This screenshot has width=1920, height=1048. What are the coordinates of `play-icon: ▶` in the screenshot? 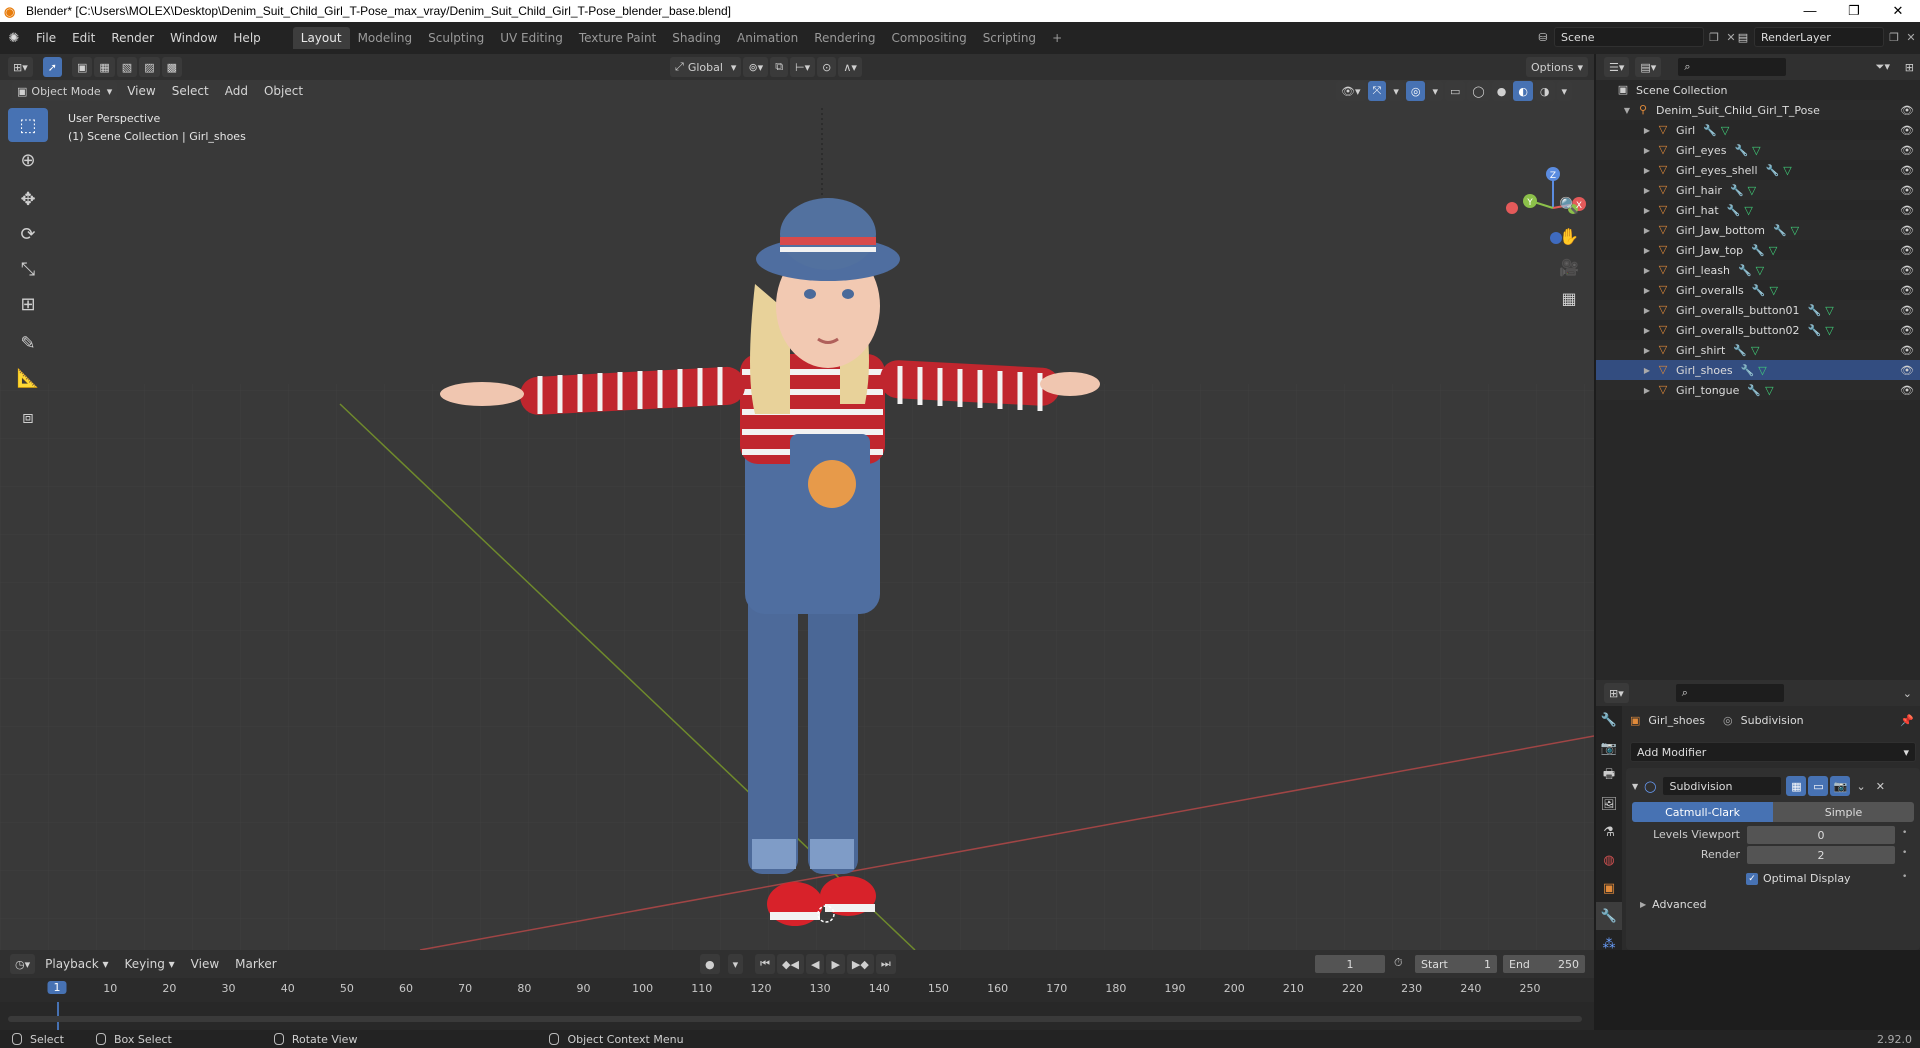 It's located at (835, 964).